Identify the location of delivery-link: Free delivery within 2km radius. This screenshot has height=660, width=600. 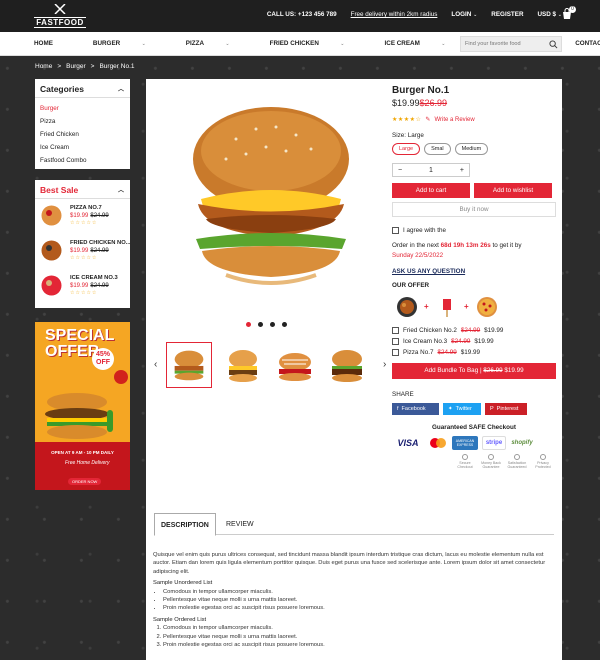
(394, 14).